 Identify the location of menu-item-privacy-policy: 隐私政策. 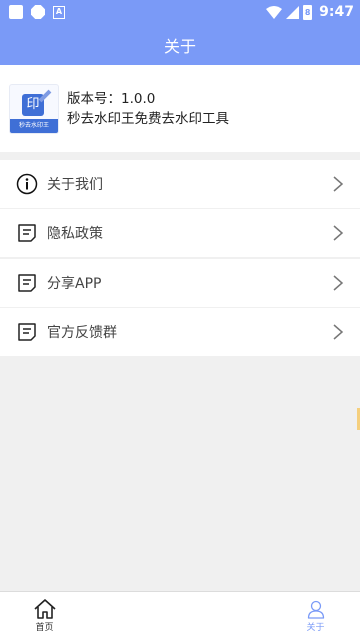
(180, 233).